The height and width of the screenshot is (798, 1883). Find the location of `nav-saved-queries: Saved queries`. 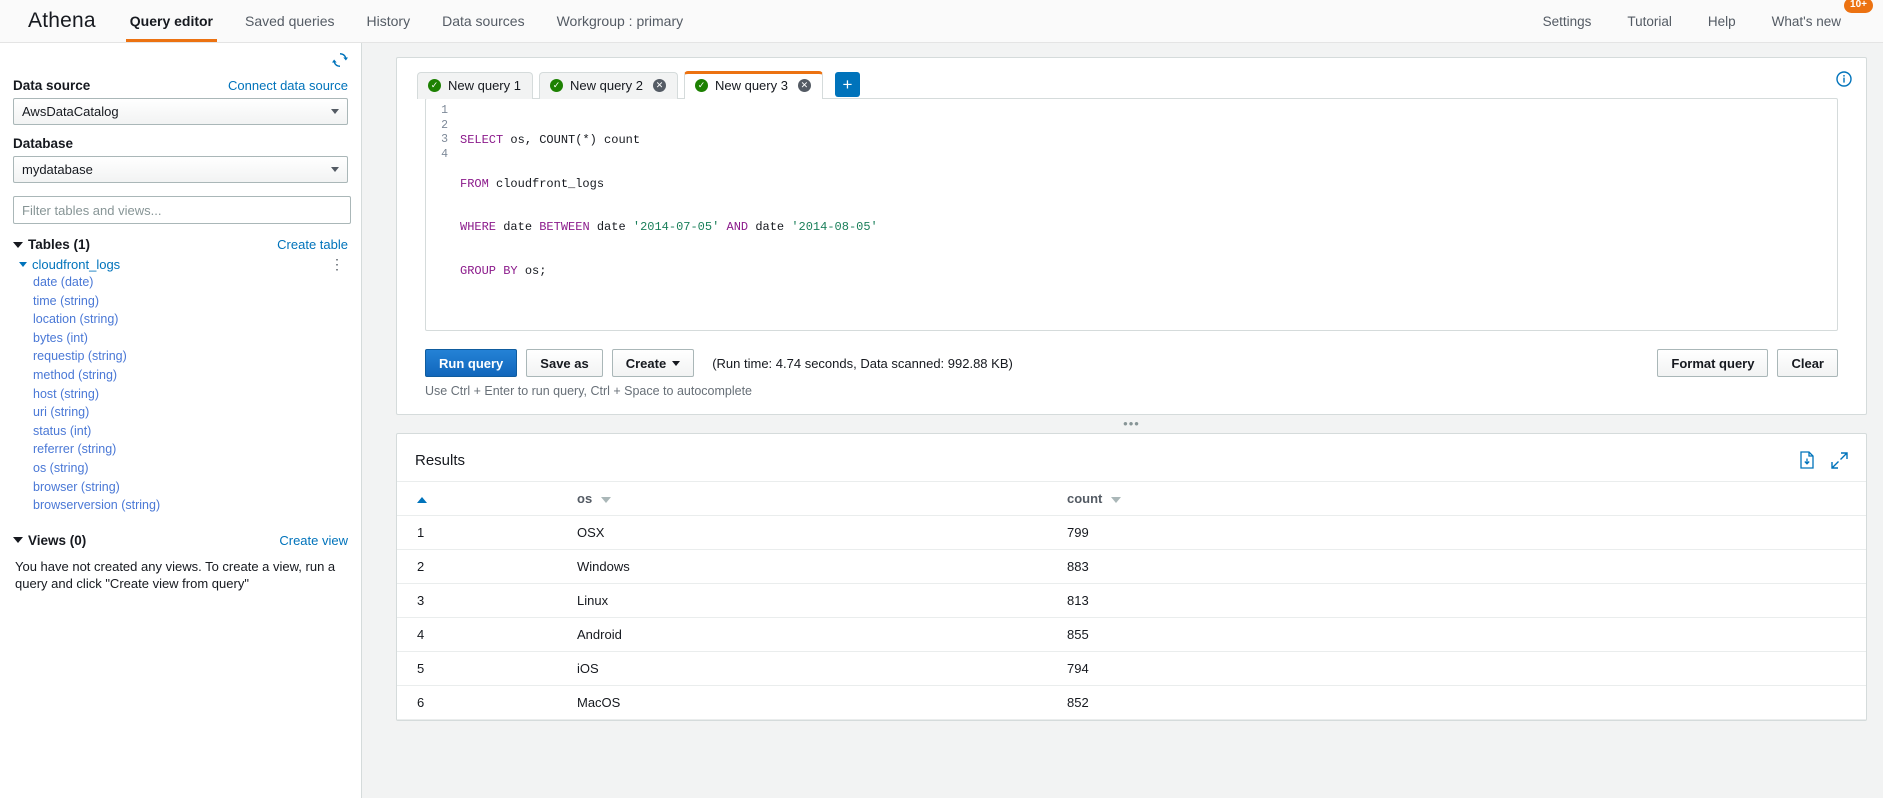

nav-saved-queries: Saved queries is located at coordinates (290, 21).